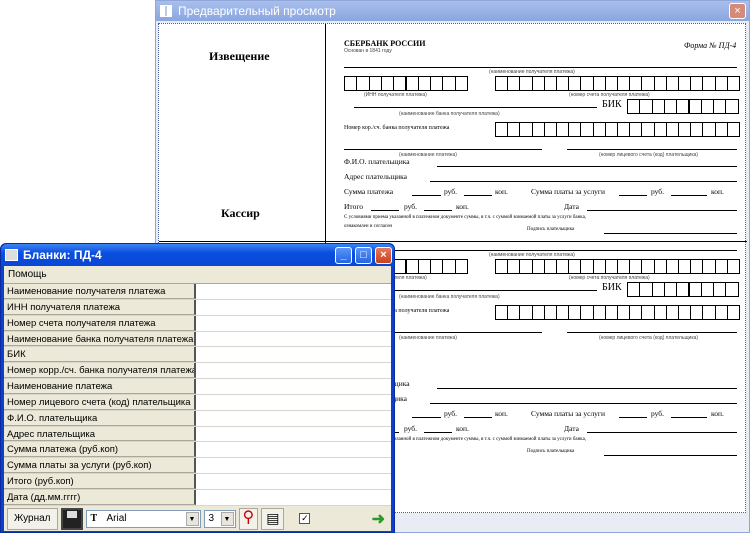  I want to click on save-icon, so click(71, 518).